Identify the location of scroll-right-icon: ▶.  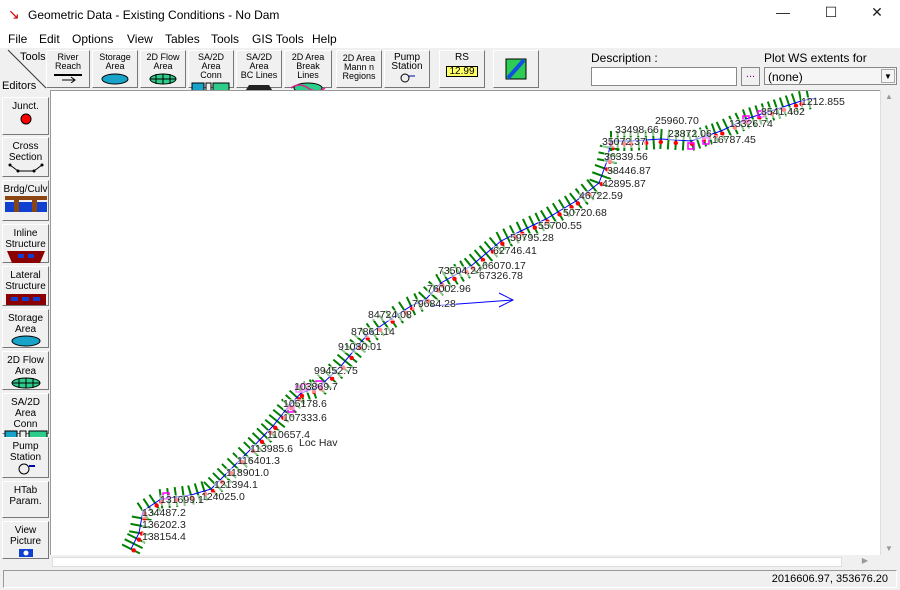
(865, 560).